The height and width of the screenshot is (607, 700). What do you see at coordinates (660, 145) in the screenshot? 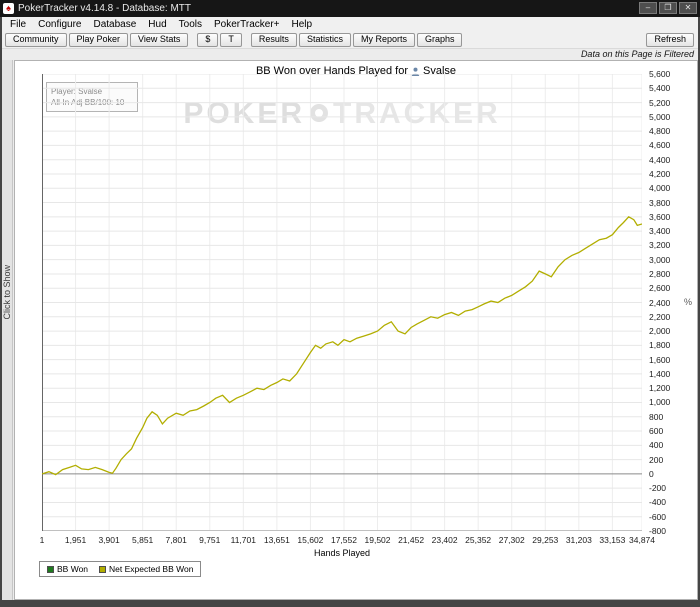
I see `y-tick-label: 4,600` at bounding box center [660, 145].